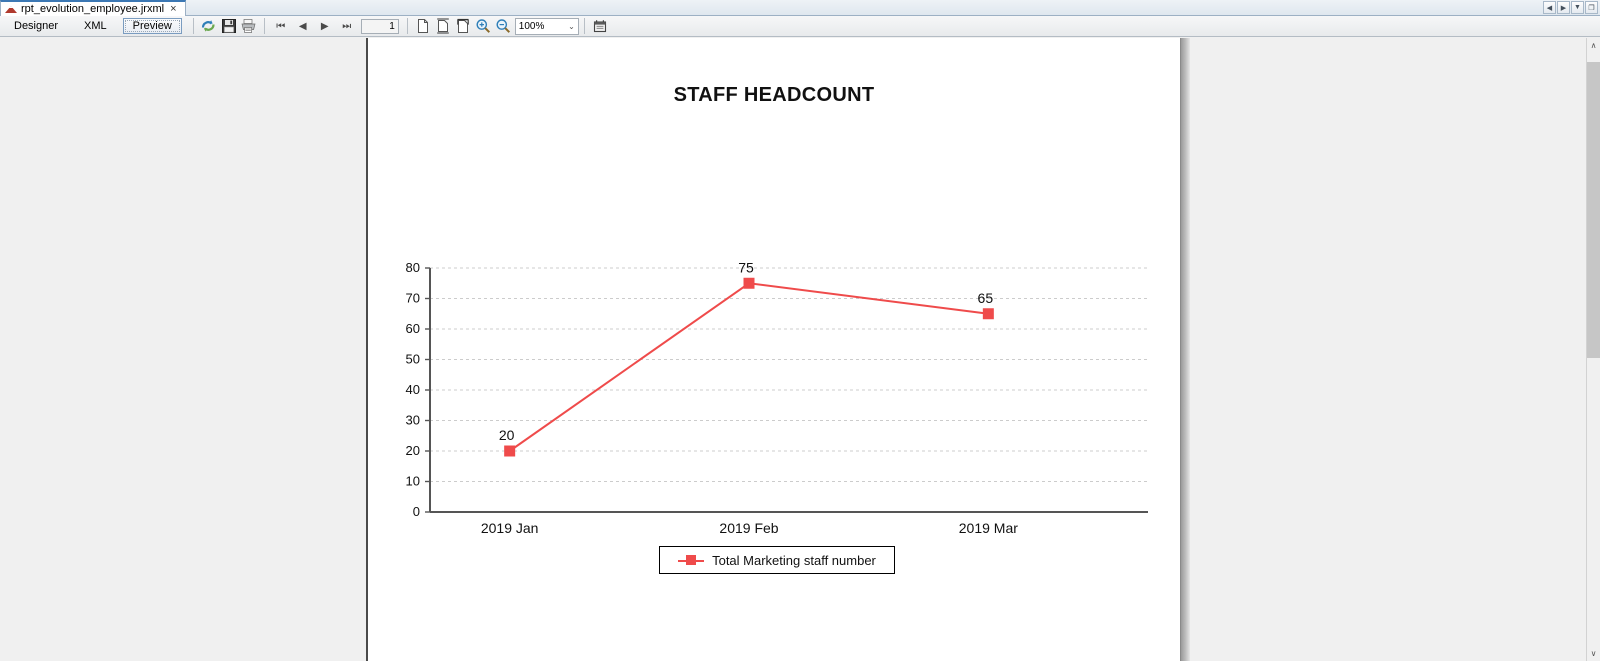 This screenshot has width=1600, height=661. What do you see at coordinates (1563, 7) in the screenshot?
I see `scroll-tabs-right-icon: ▶` at bounding box center [1563, 7].